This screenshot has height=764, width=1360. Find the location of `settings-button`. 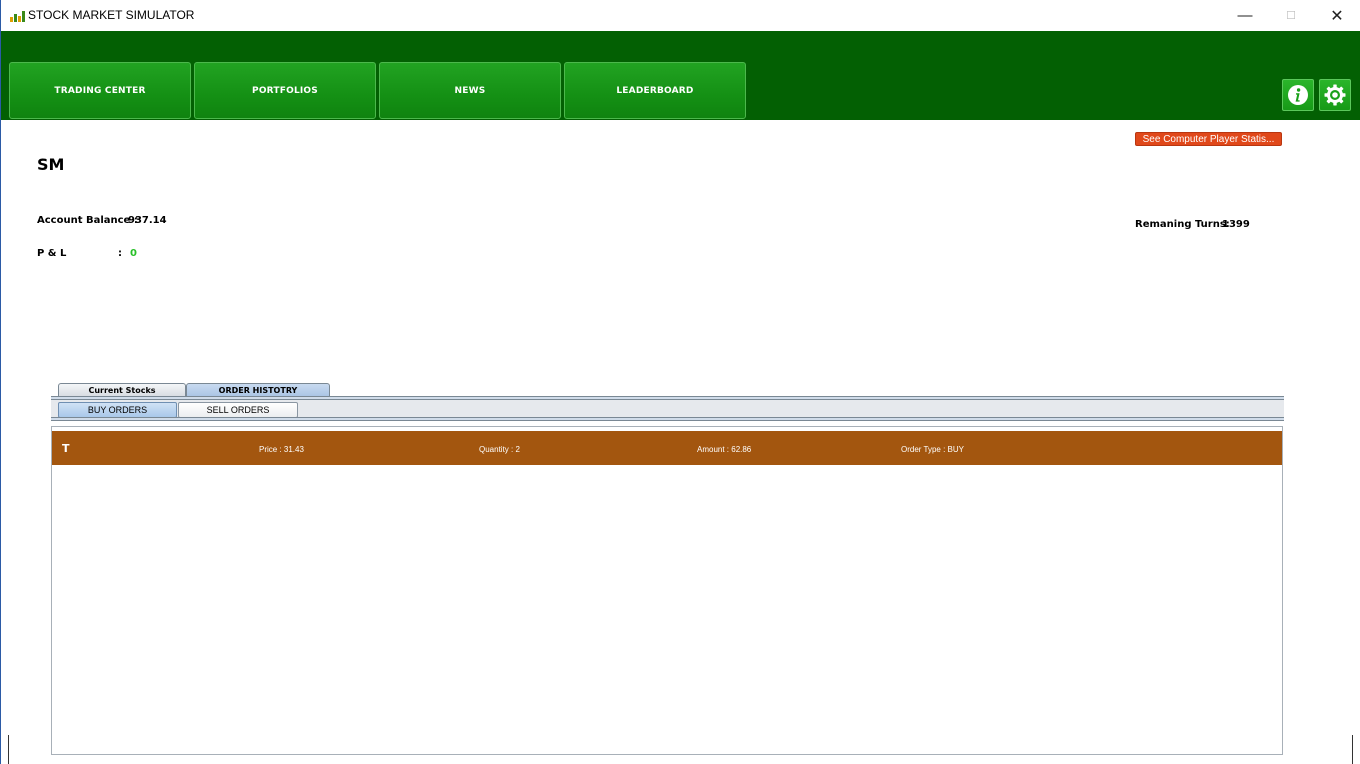

settings-button is located at coordinates (1335, 95).